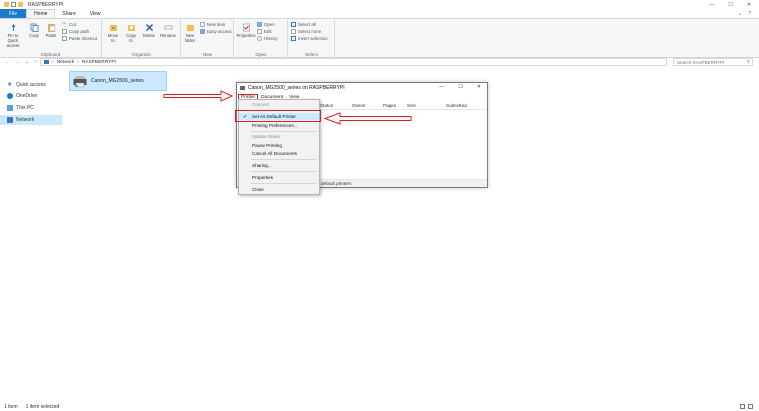 The image size is (759, 411). What do you see at coordinates (79, 38) in the screenshot?
I see `paste-shortcut-button: Paste shortcut` at bounding box center [79, 38].